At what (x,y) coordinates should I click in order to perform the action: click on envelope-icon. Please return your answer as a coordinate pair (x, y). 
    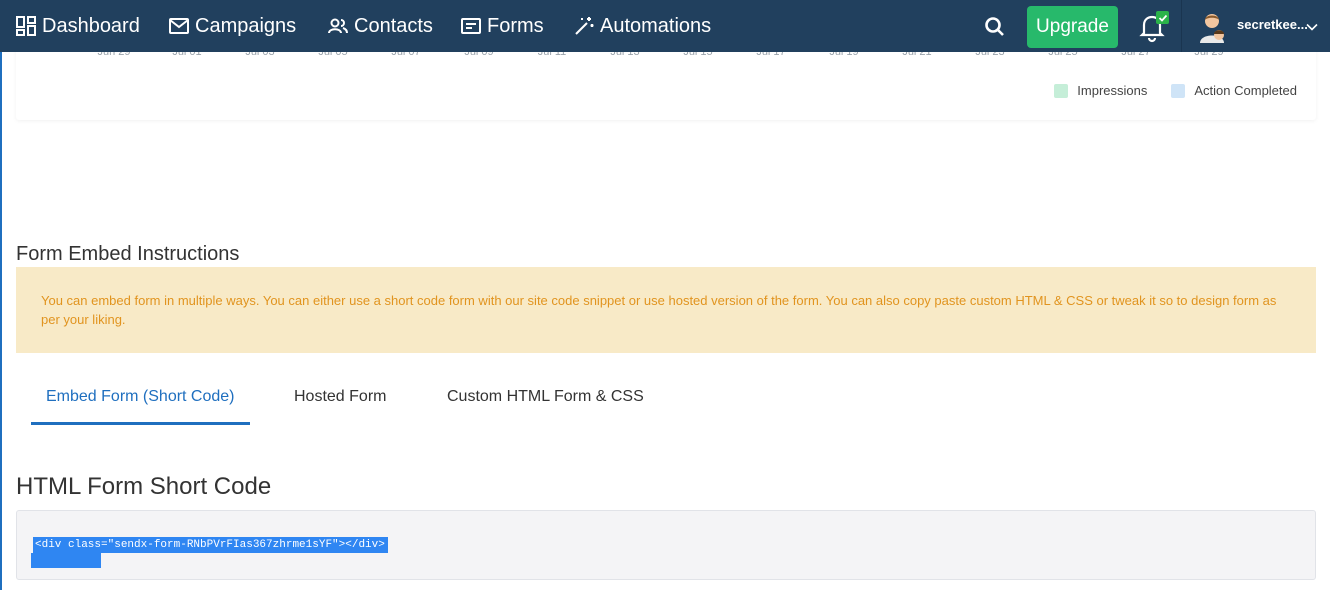
    Looking at the image, I should click on (179, 26).